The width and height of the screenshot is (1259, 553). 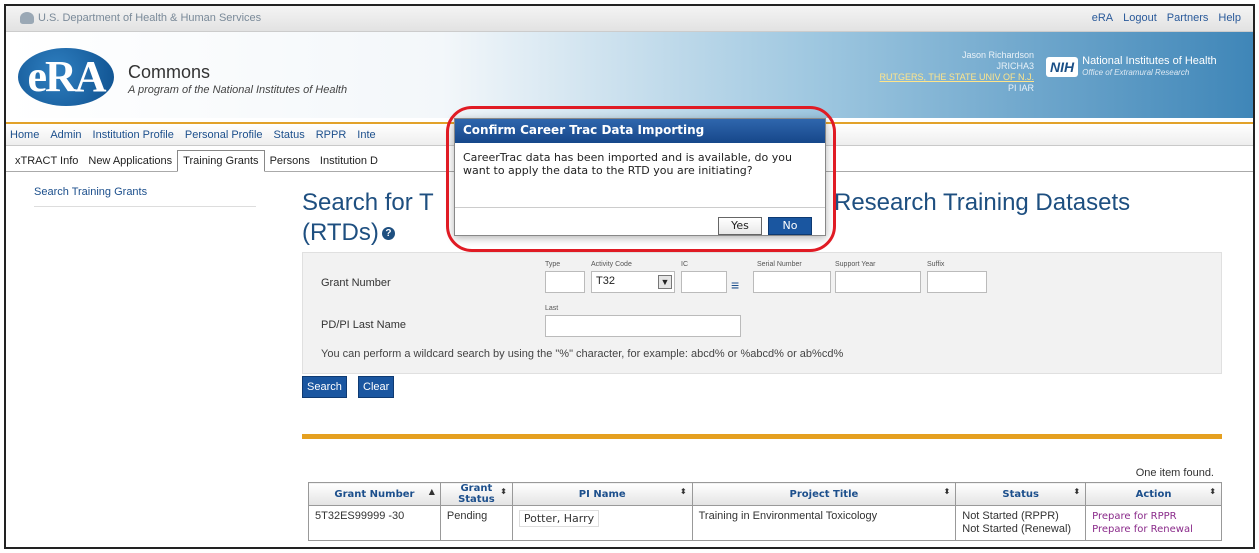 What do you see at coordinates (954, 77) in the screenshot?
I see `user-organization: RUTGERS, THE STATE UNIV OF N.J.` at bounding box center [954, 77].